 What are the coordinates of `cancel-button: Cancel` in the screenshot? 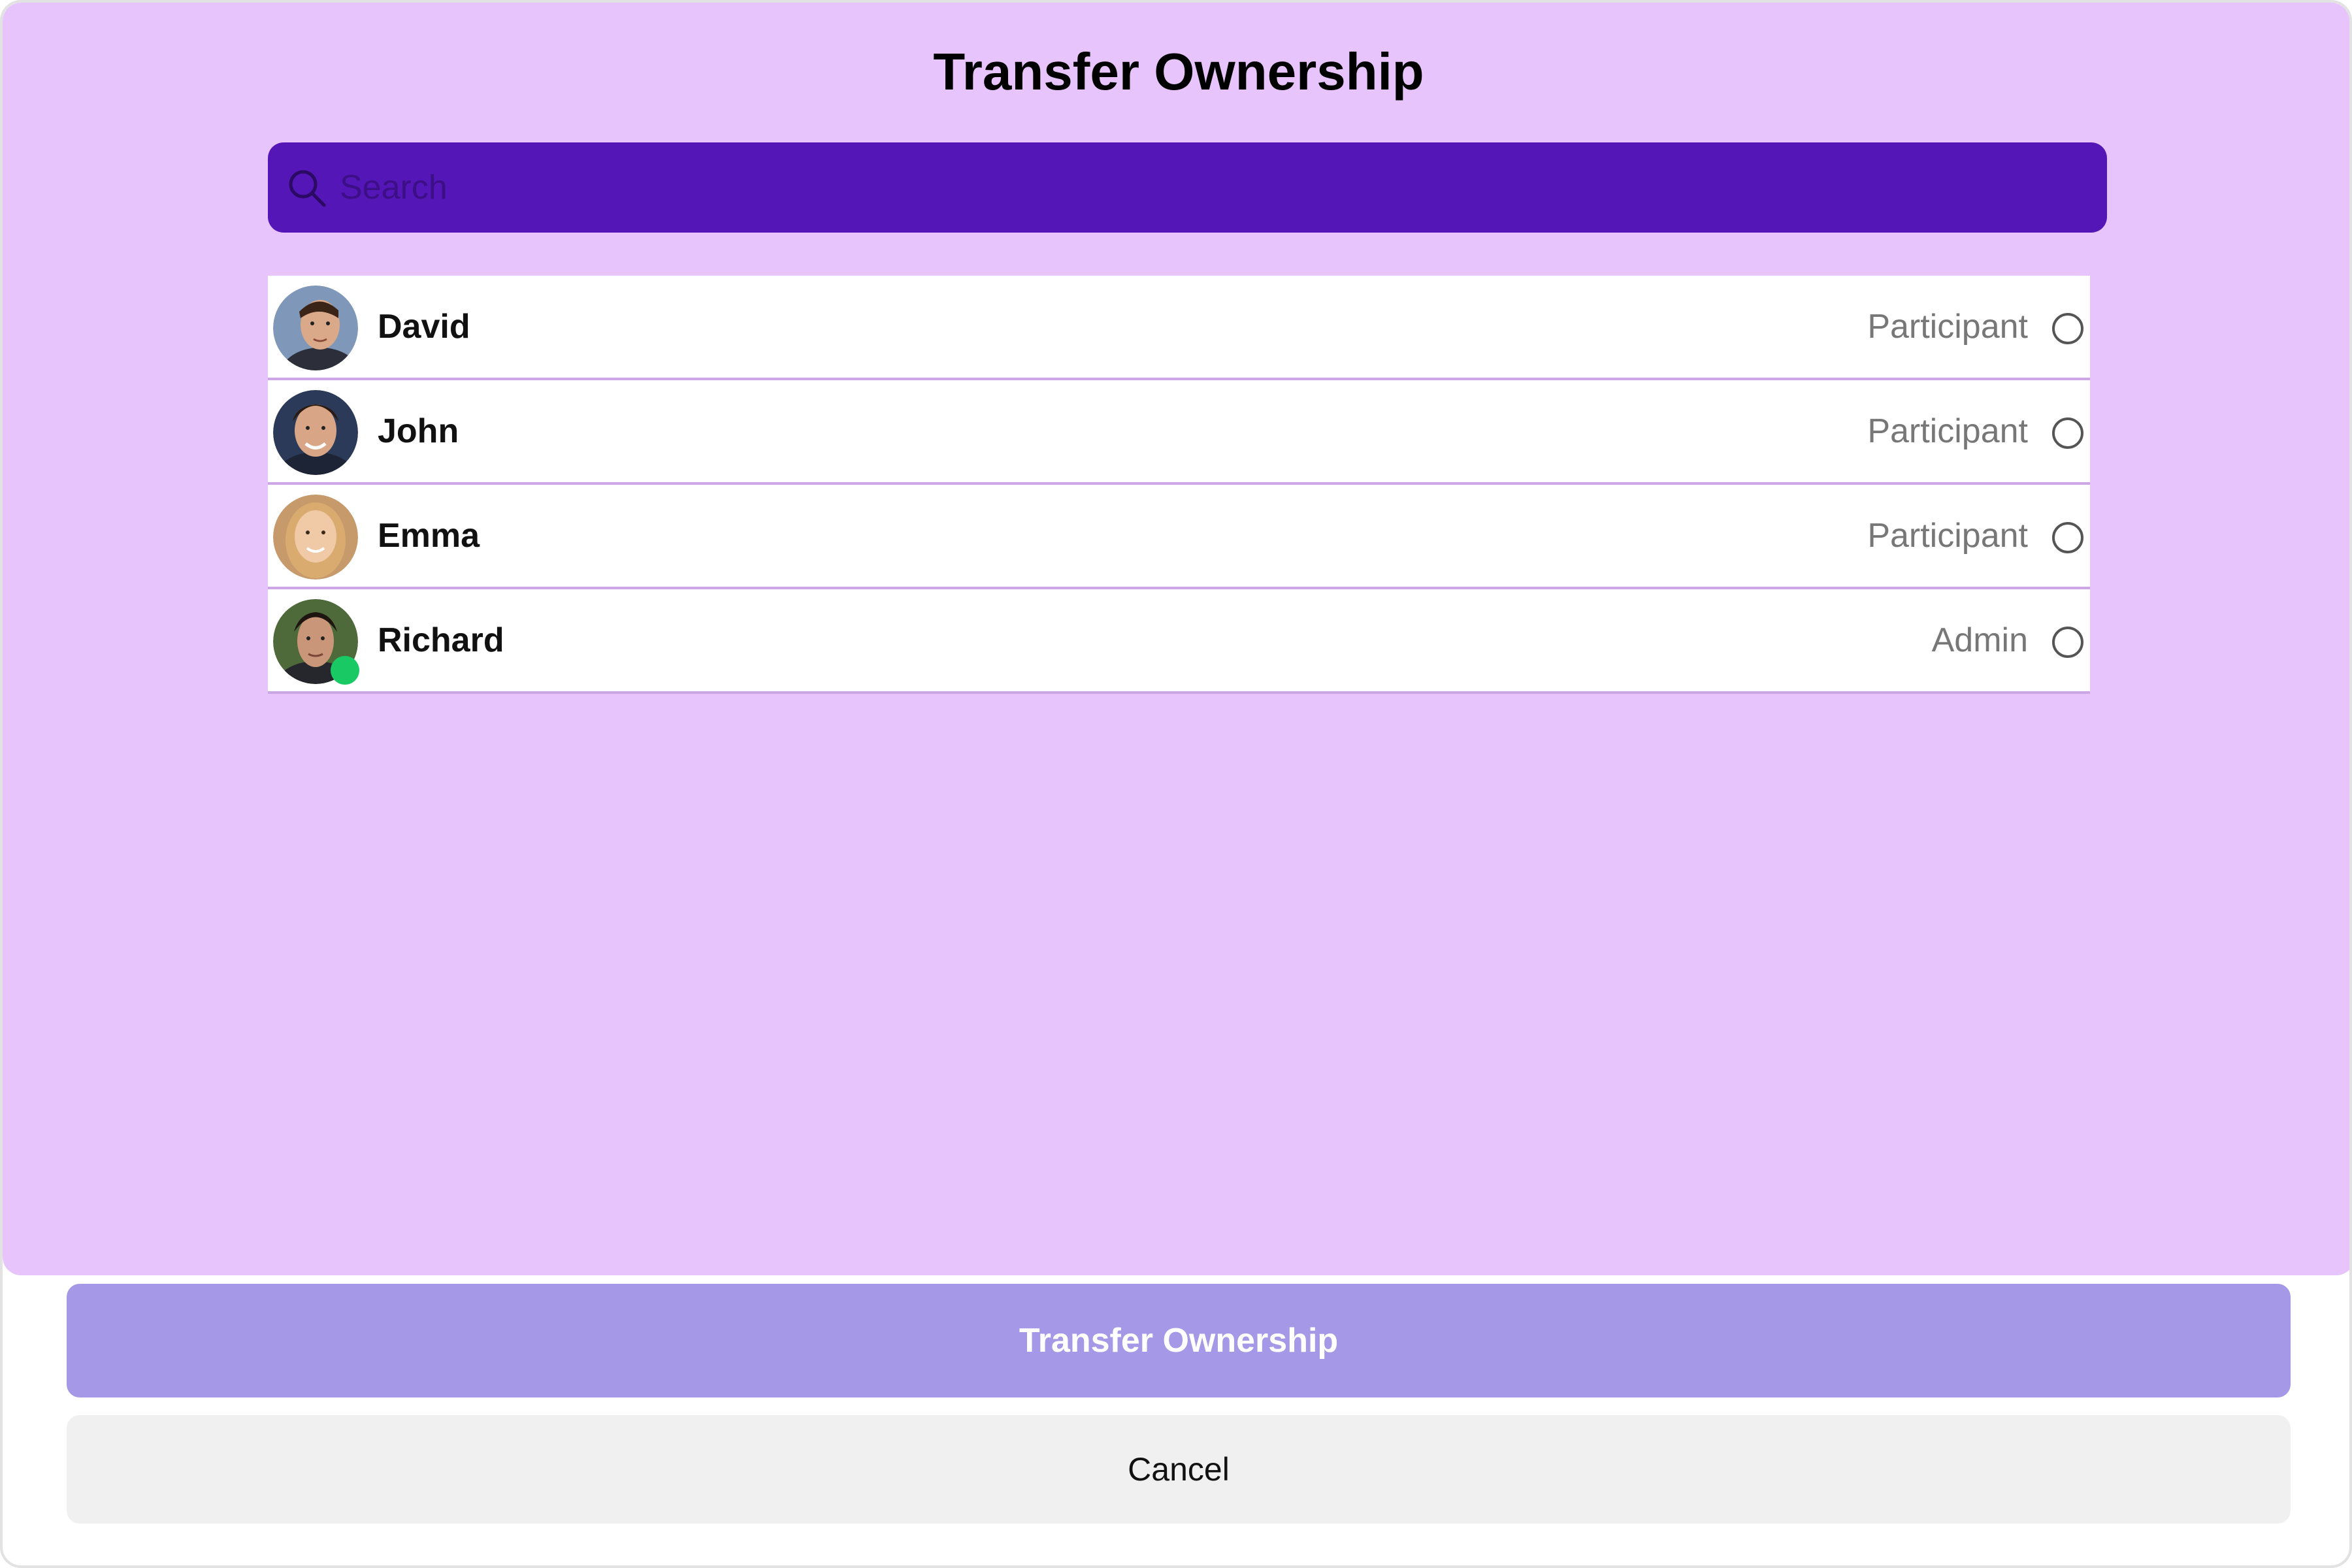 It's located at (1179, 1469).